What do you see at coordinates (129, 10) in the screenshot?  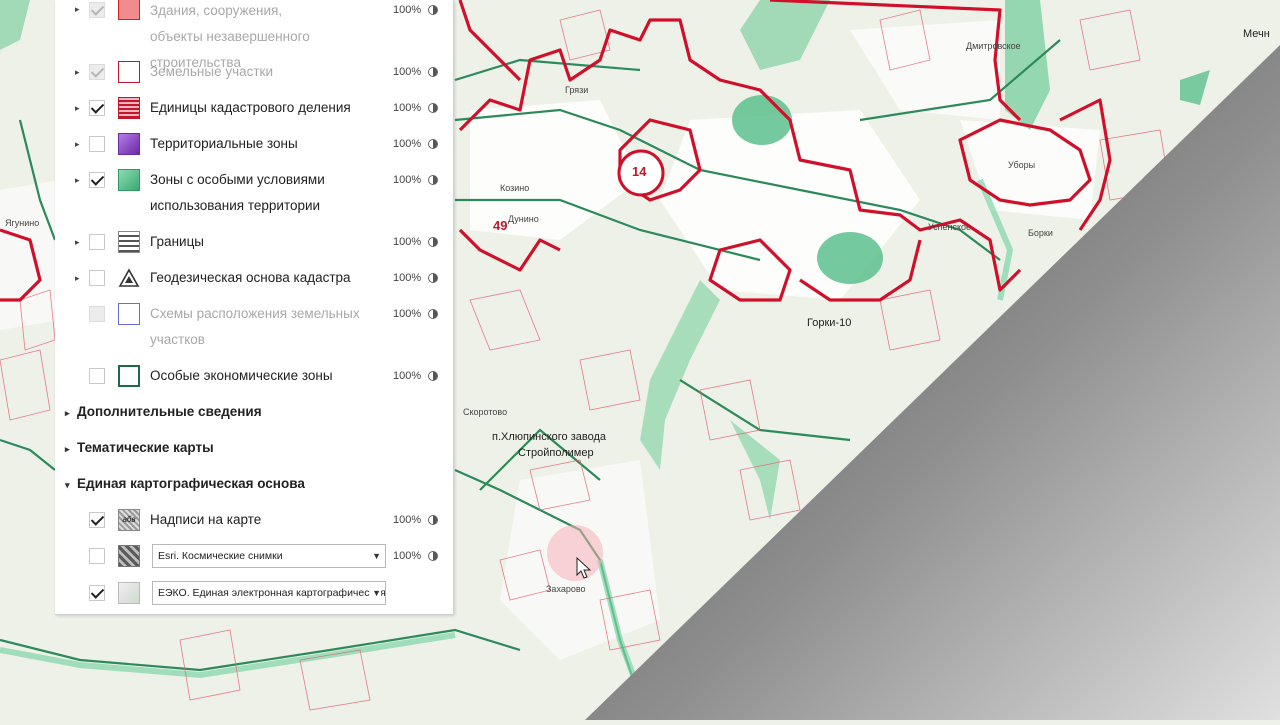 I see `buildings-swatch-icon` at bounding box center [129, 10].